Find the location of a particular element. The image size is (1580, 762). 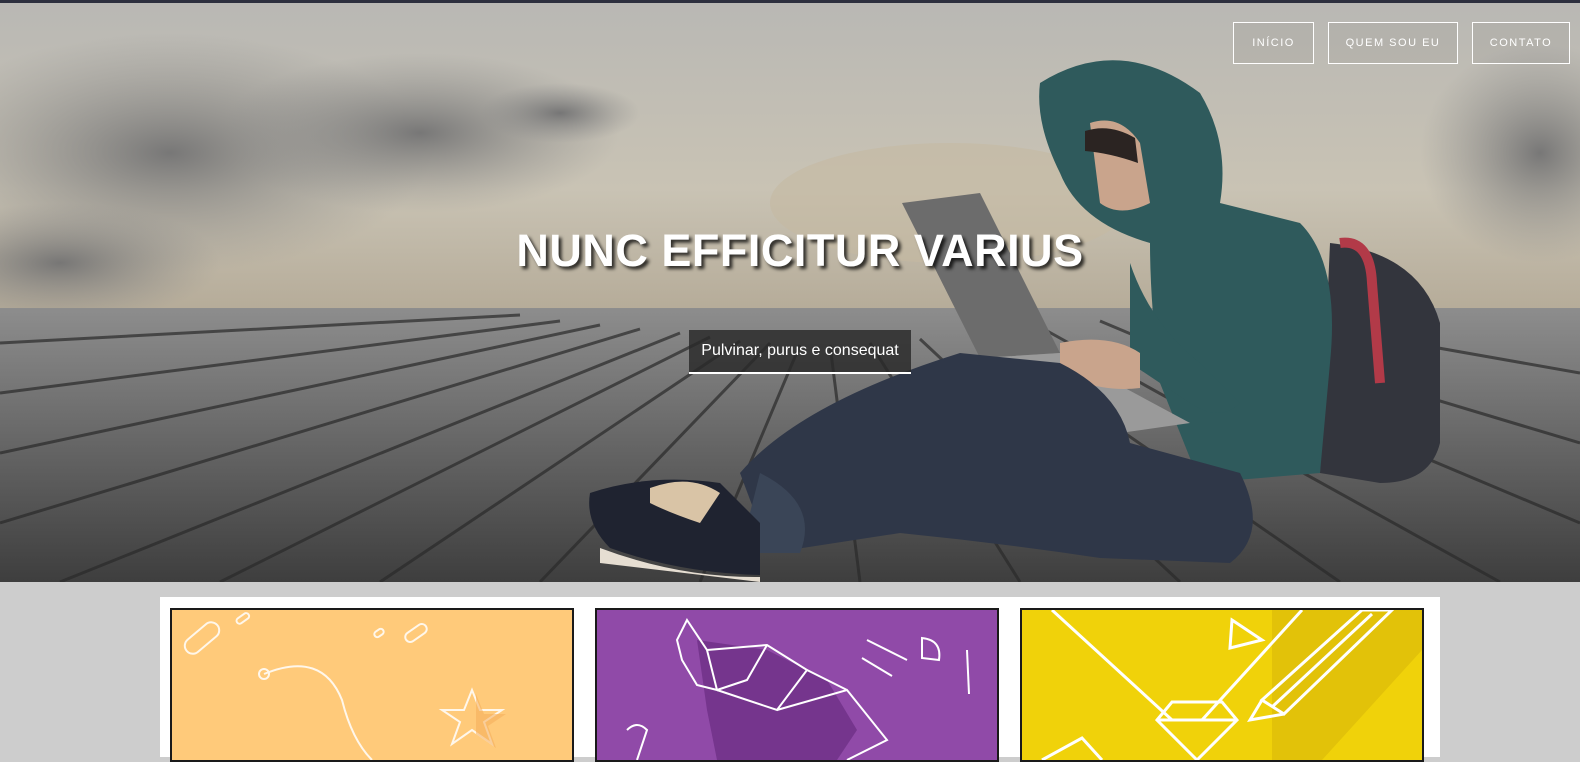

doodle-shapes-illustration is located at coordinates (344, 686).